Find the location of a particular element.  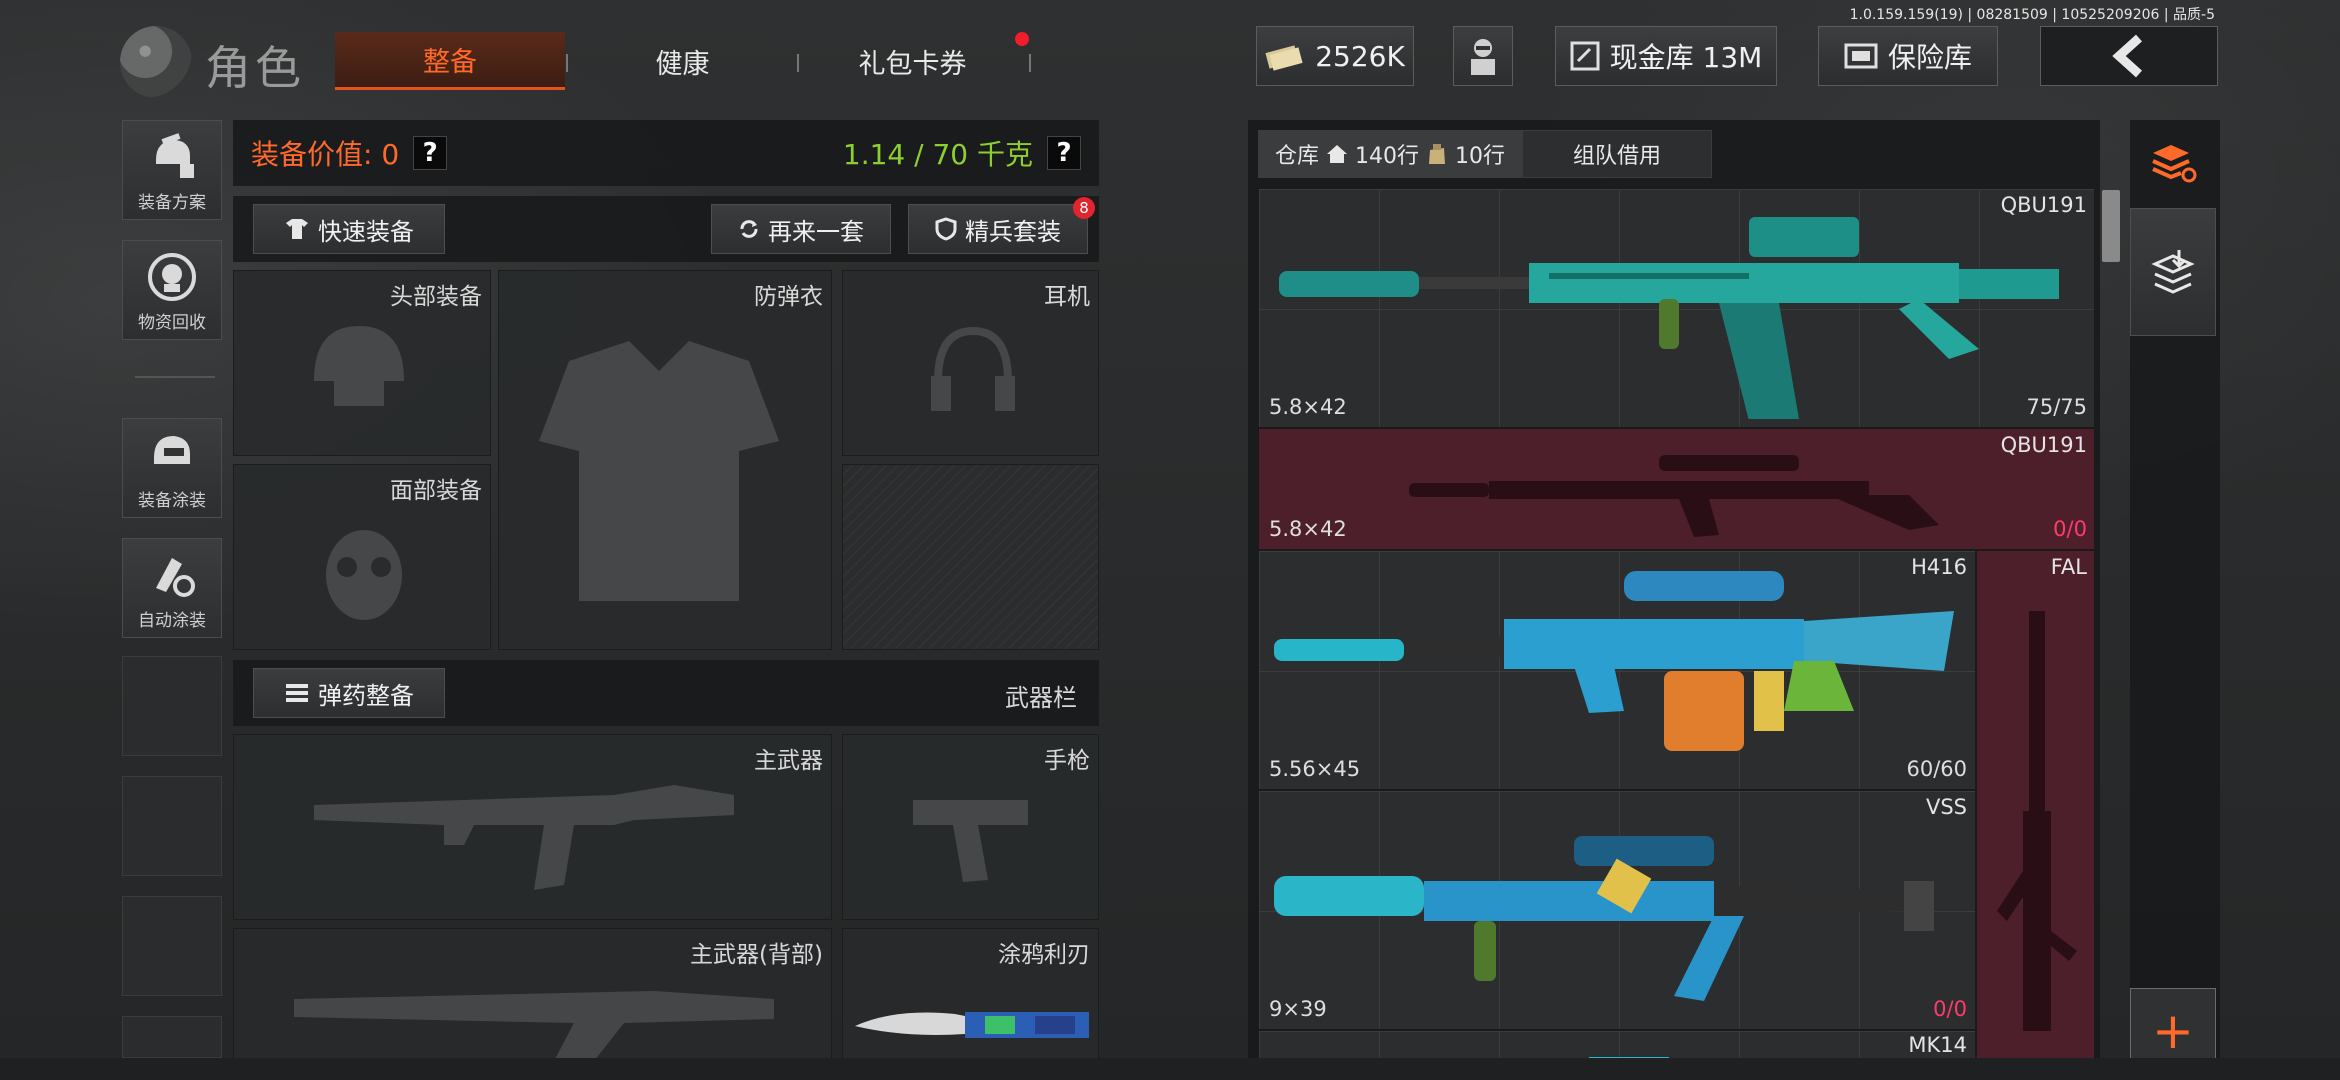

head-slot: 头部装备 is located at coordinates (362, 363).